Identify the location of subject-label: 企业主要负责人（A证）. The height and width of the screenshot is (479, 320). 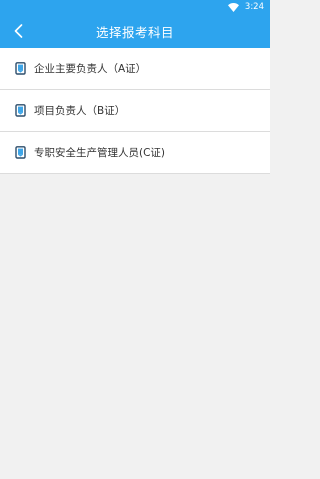
(90, 69).